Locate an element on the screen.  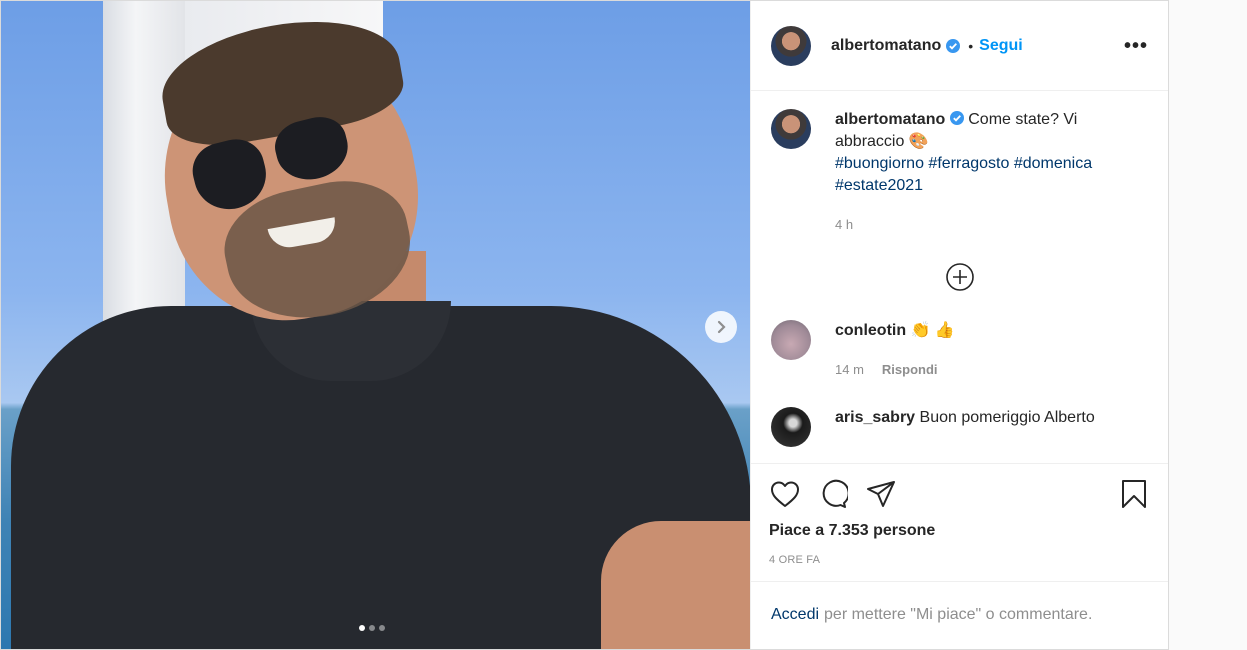
add-circle-icon is located at coordinates (960, 277).